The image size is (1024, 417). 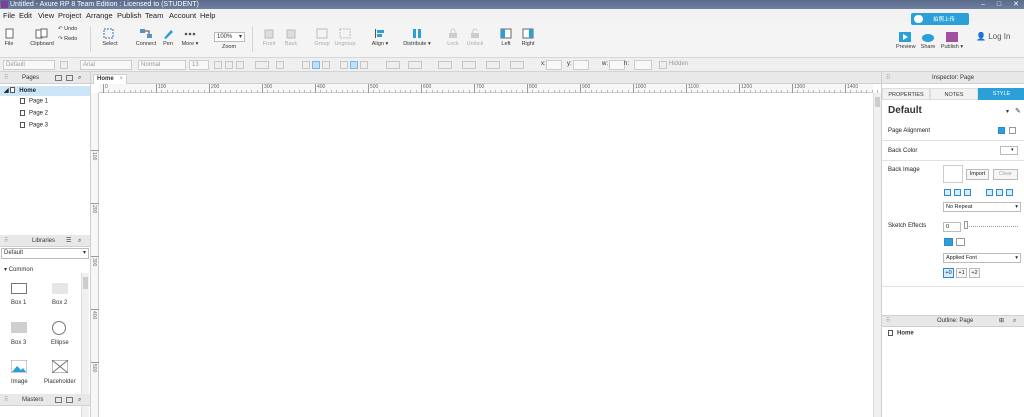 I want to click on font-size-plus0-button: +0, so click(x=948, y=273).